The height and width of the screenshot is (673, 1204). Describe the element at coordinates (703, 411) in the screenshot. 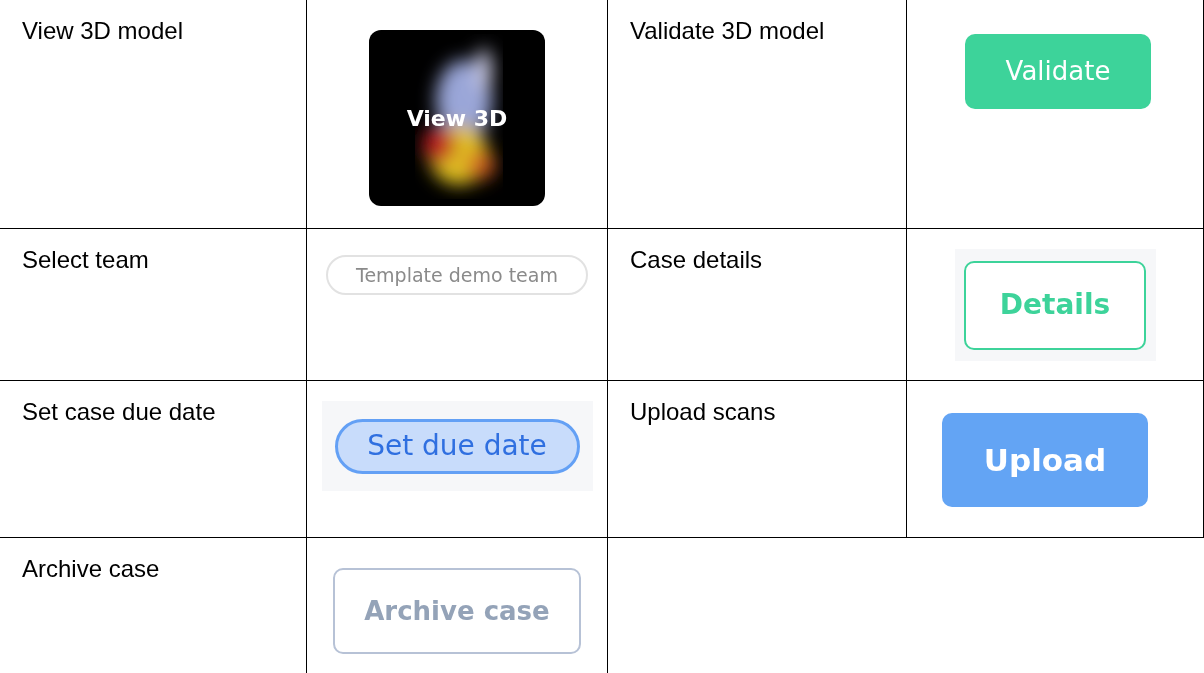

I see `cell-label: Upload scans` at that location.